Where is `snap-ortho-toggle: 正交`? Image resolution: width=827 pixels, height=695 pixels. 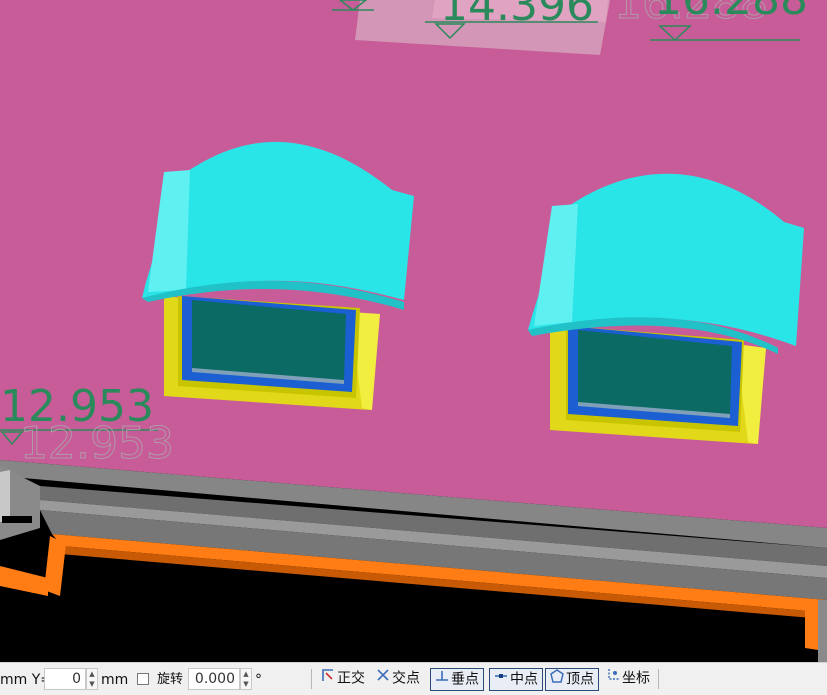 snap-ortho-toggle: 正交 is located at coordinates (343, 679).